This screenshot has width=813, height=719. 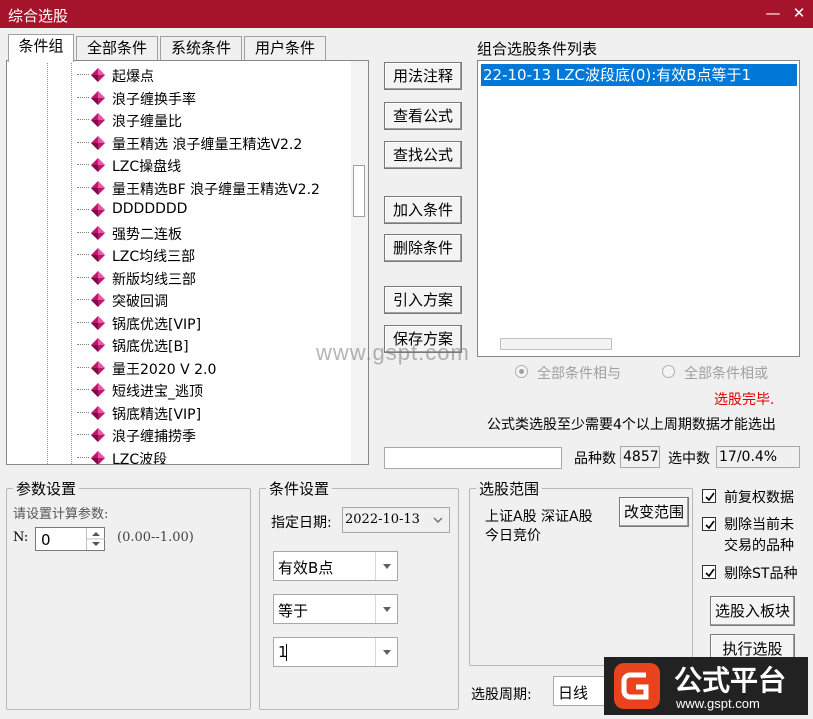 What do you see at coordinates (157, 414) in the screenshot?
I see `tree-item-label: 锅底精选[VIP]` at bounding box center [157, 414].